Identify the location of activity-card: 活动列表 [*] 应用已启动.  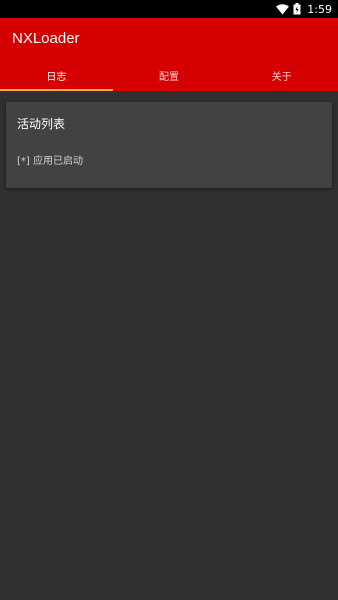
(169, 145).